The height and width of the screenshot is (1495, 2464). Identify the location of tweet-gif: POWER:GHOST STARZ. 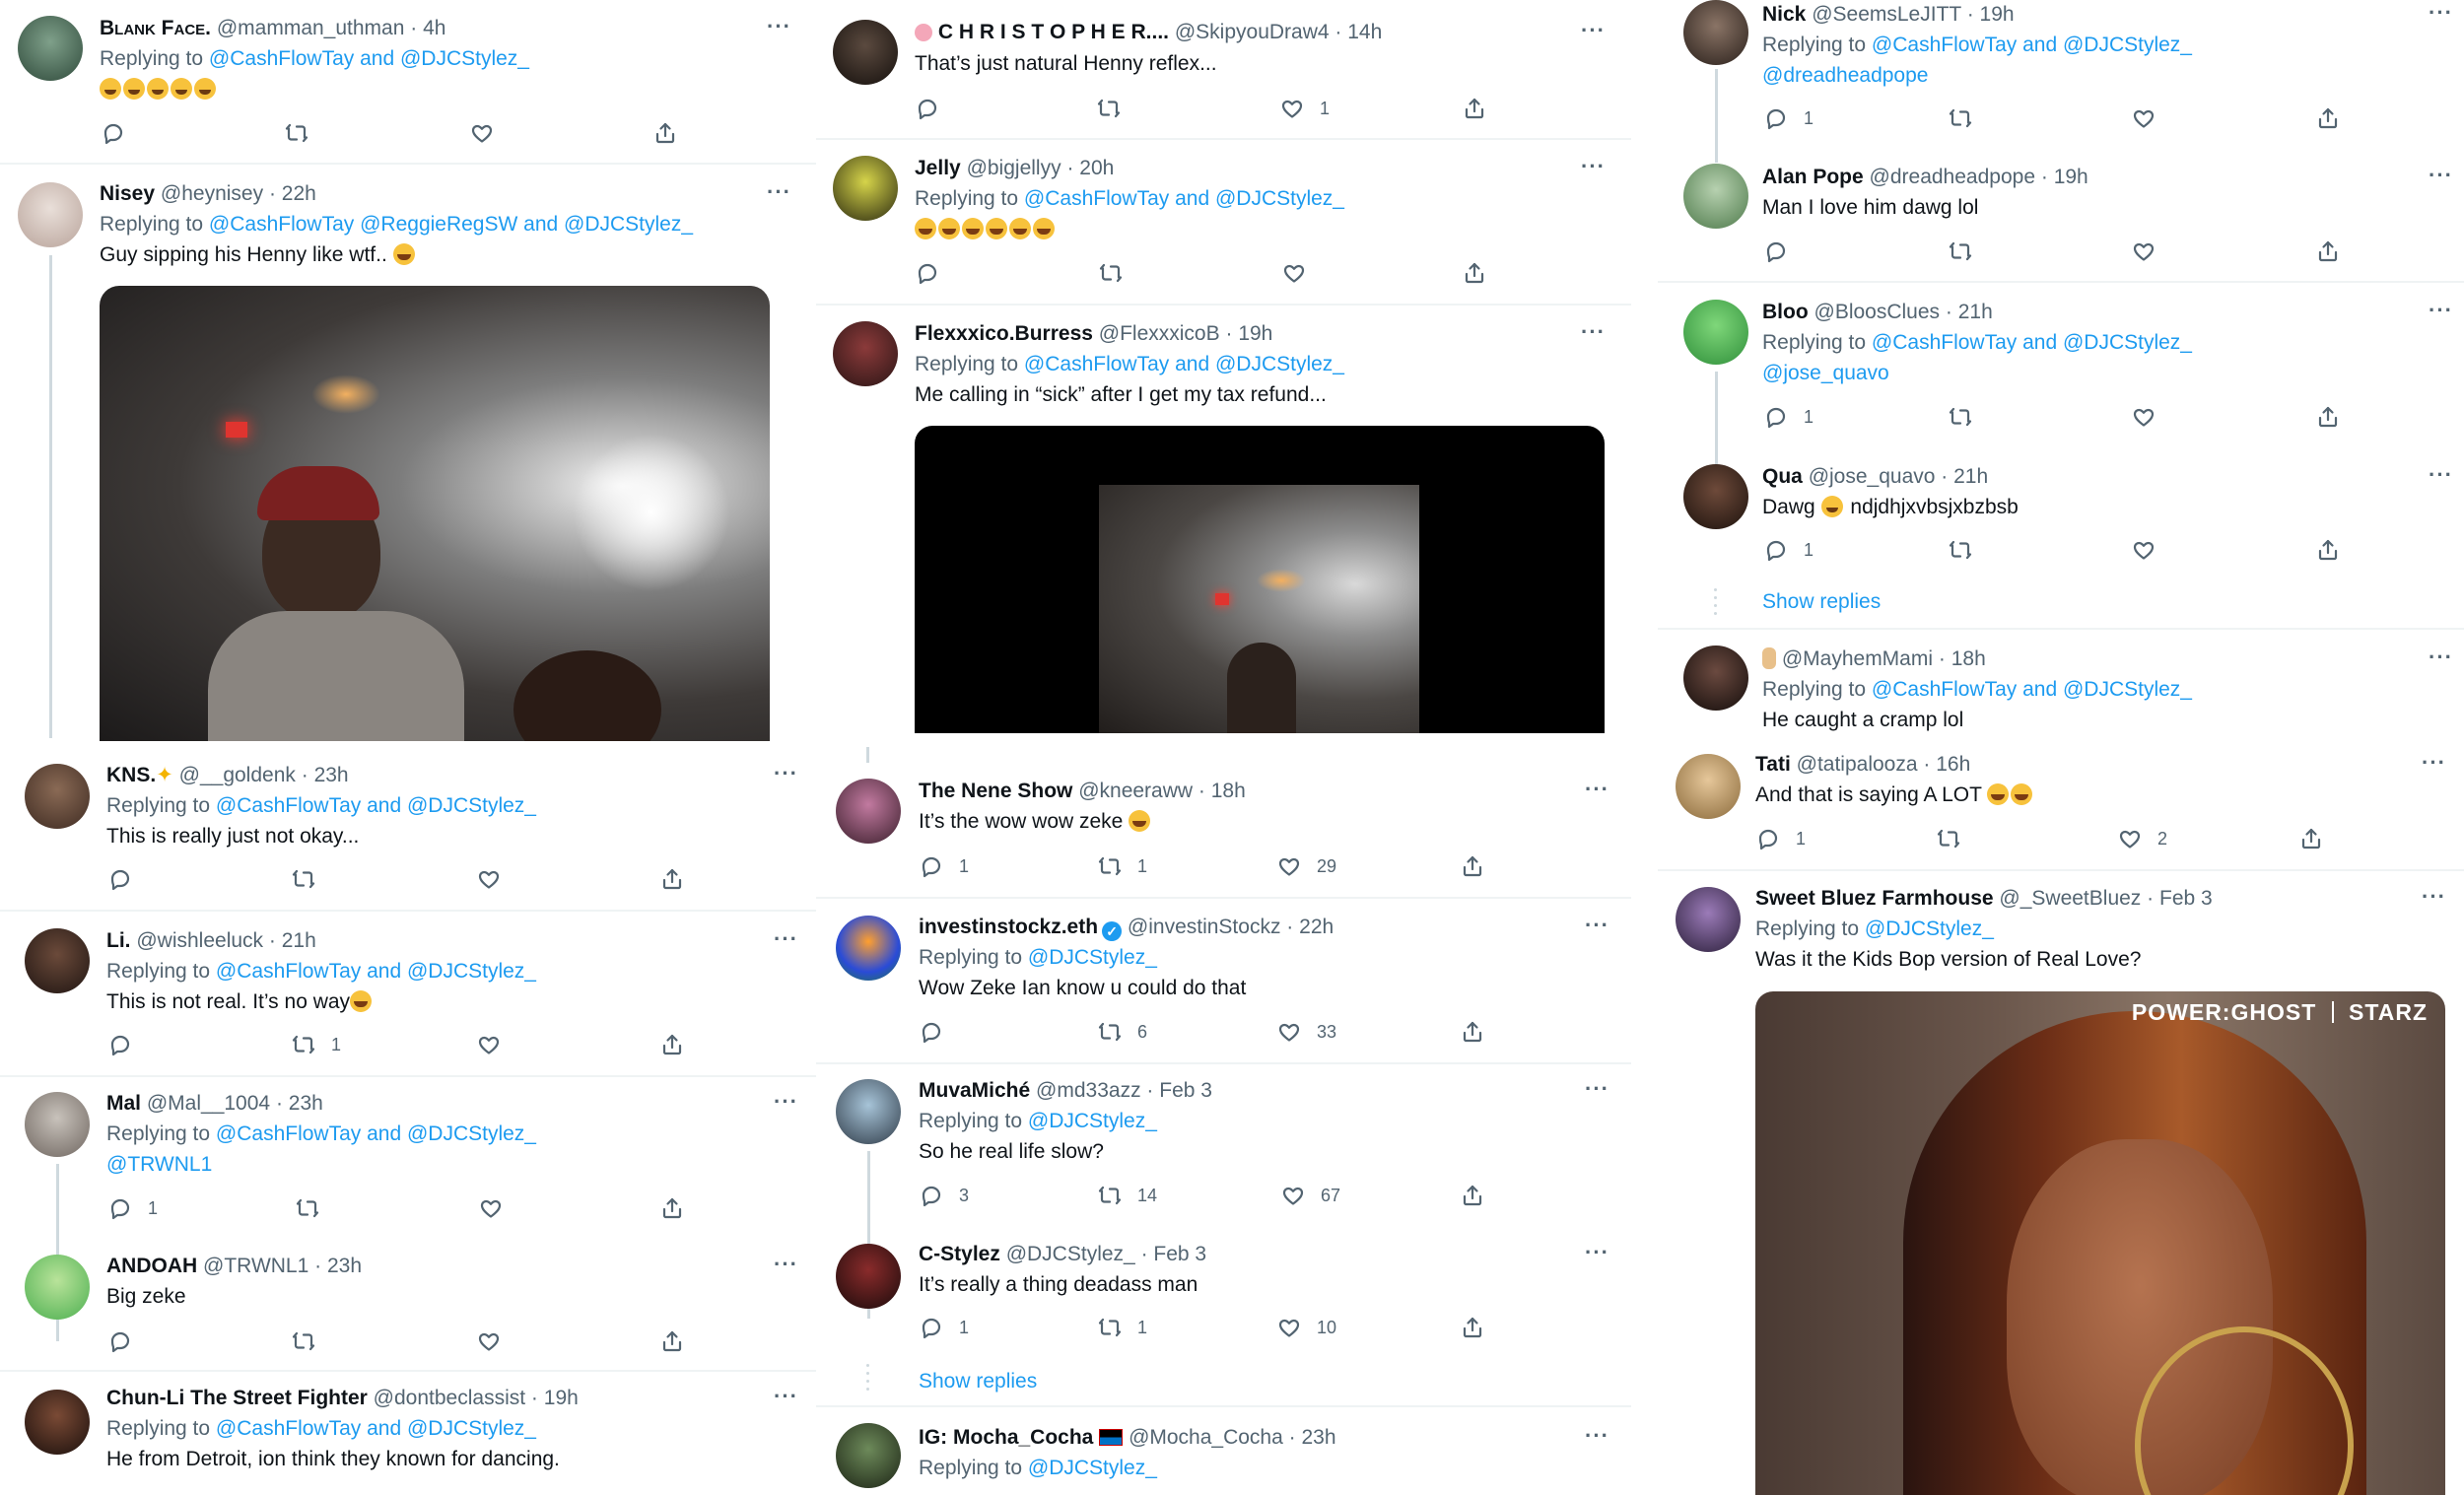
(2100, 1243).